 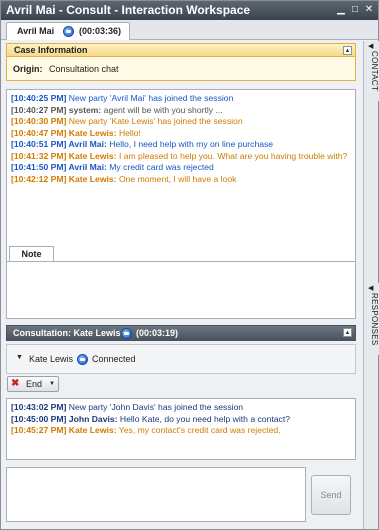 I want to click on maximize-icon: □, so click(x=355, y=10).